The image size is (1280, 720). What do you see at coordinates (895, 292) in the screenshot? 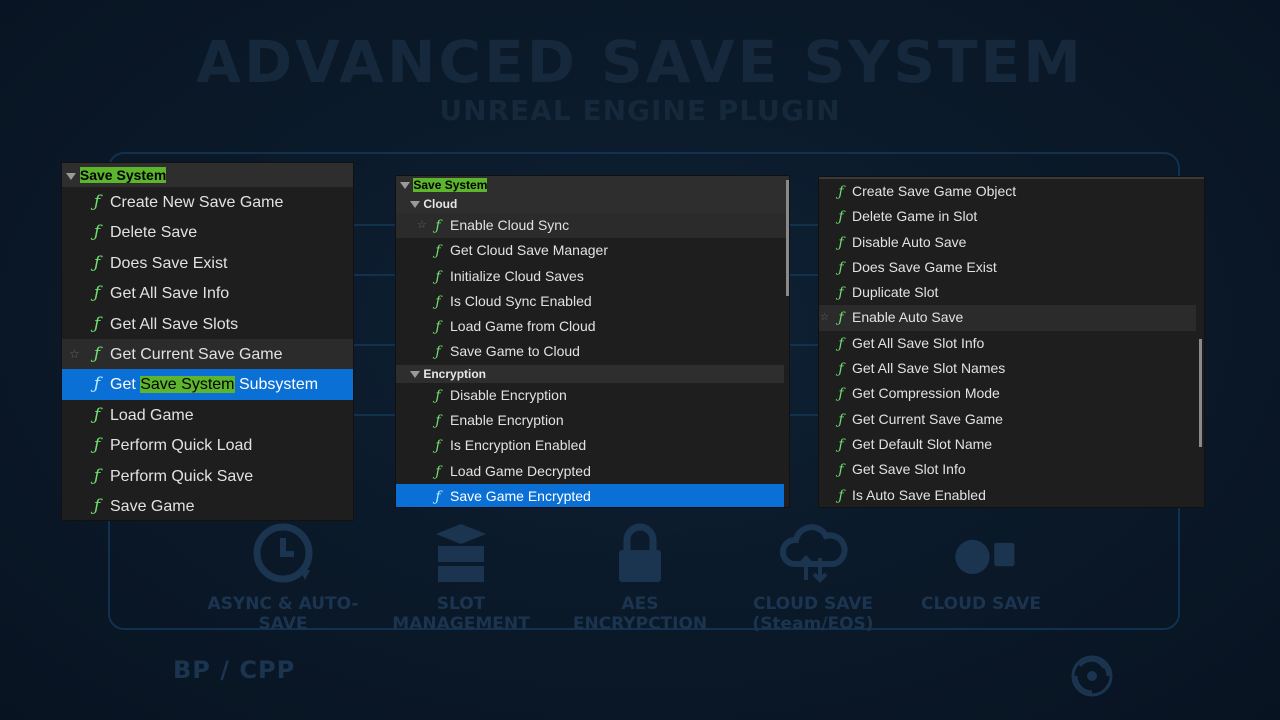
I see `item-label: Duplicate Slot` at bounding box center [895, 292].